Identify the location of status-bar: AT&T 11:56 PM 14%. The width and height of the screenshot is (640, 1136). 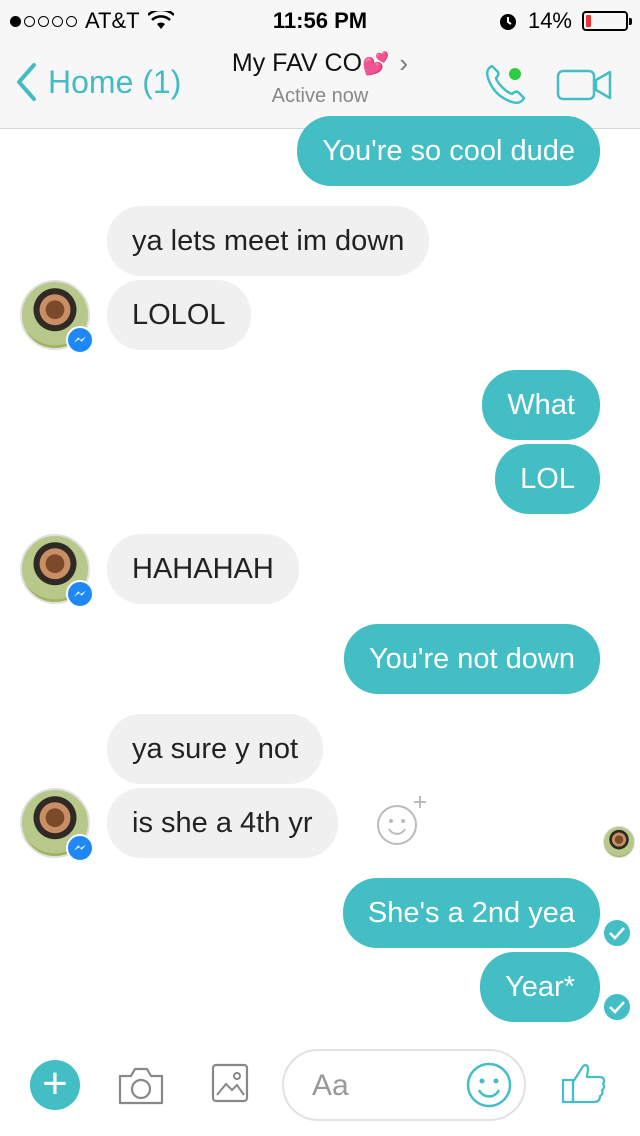
(320, 20).